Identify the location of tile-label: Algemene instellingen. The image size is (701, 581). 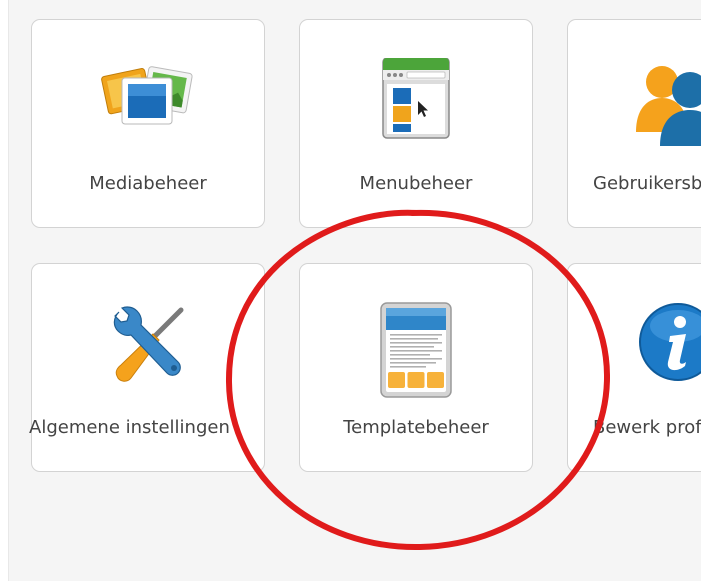
(129, 427).